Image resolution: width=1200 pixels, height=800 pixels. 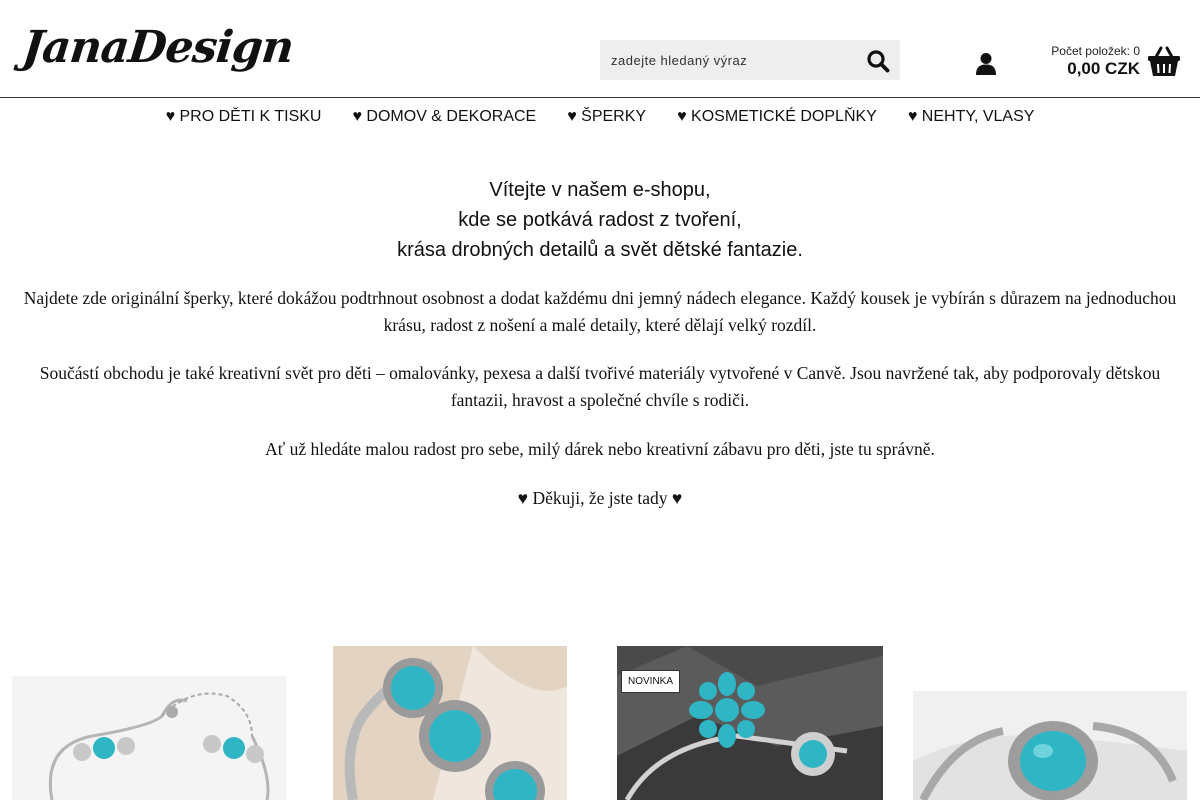 What do you see at coordinates (1103, 69) in the screenshot?
I see `cart-total: 0,00 CZK` at bounding box center [1103, 69].